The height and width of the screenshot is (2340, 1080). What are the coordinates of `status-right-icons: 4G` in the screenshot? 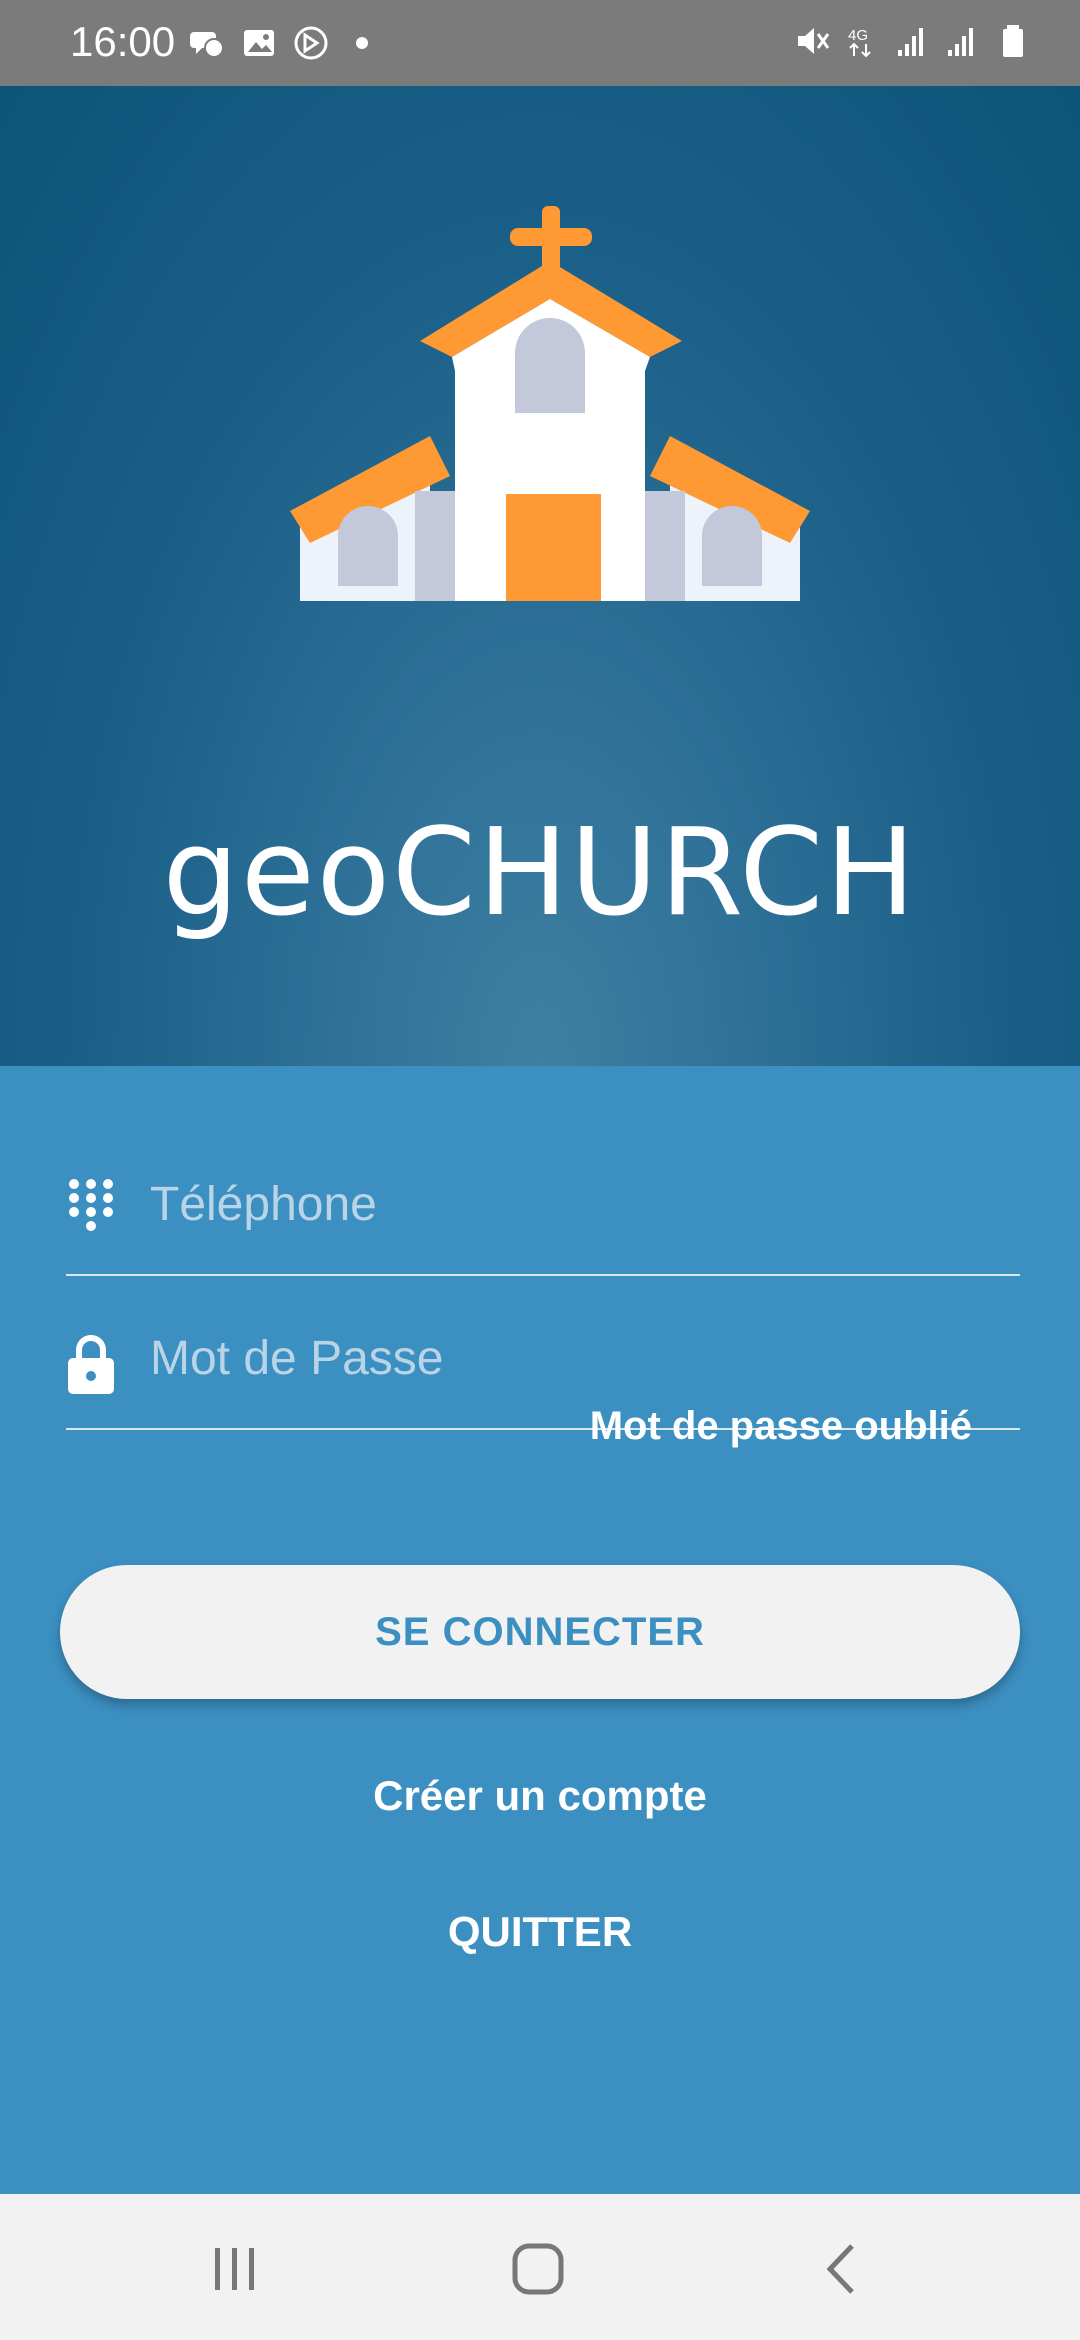 It's located at (913, 41).